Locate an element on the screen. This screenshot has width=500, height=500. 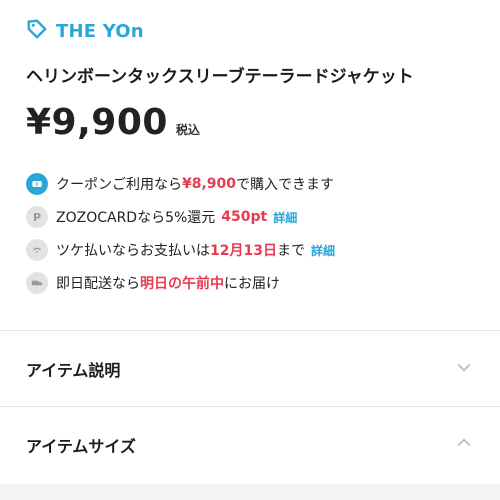
tsuke-icon is located at coordinates (37, 250).